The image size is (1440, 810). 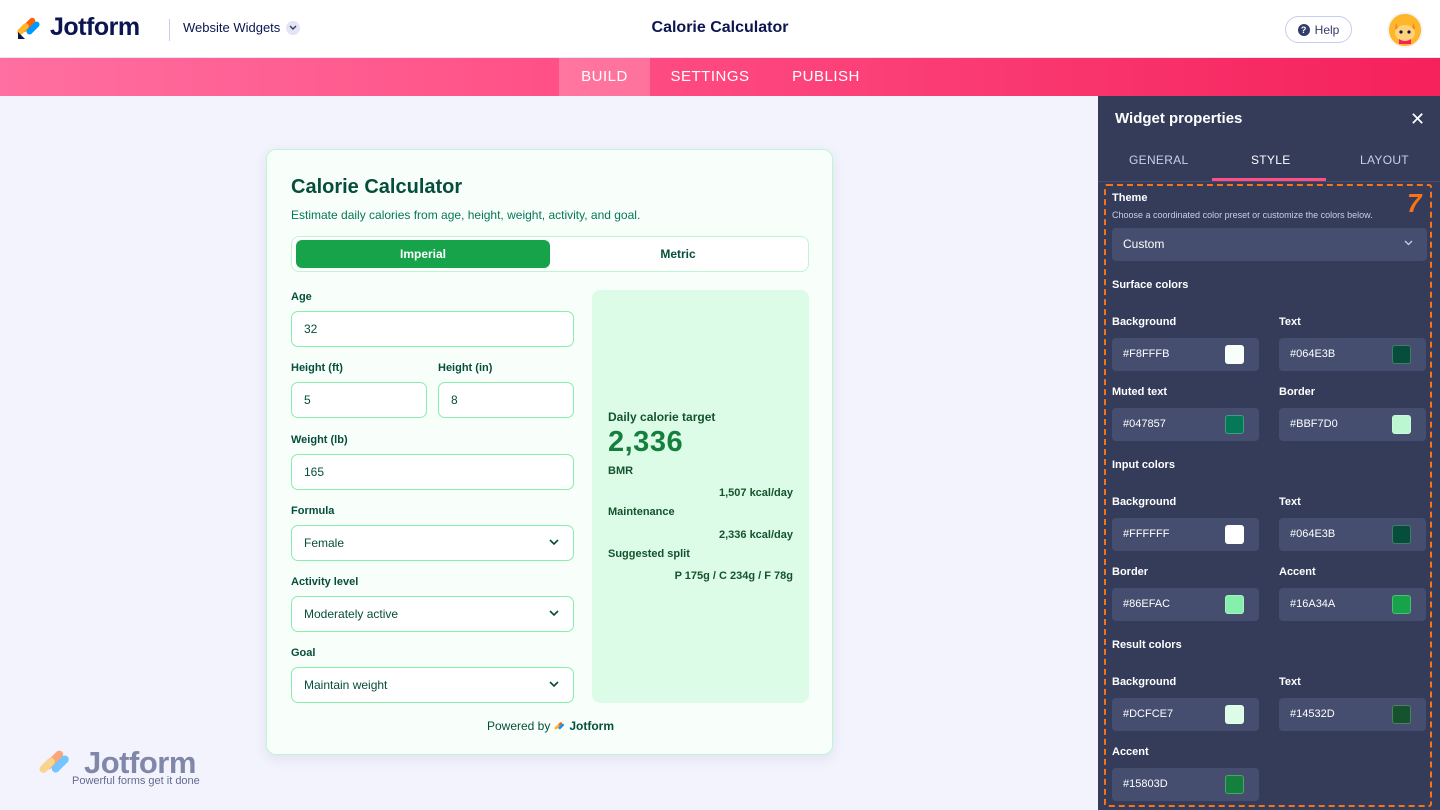 I want to click on target-value: 2,336, so click(x=646, y=442).